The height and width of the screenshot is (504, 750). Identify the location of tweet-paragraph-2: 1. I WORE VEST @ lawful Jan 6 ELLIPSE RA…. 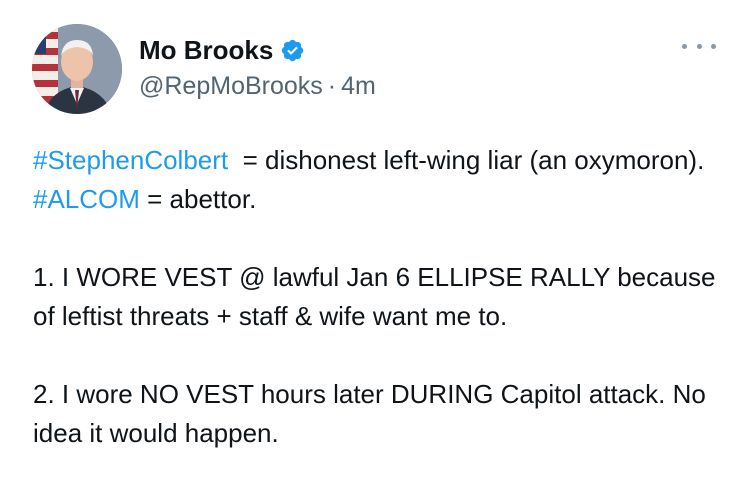
(374, 296).